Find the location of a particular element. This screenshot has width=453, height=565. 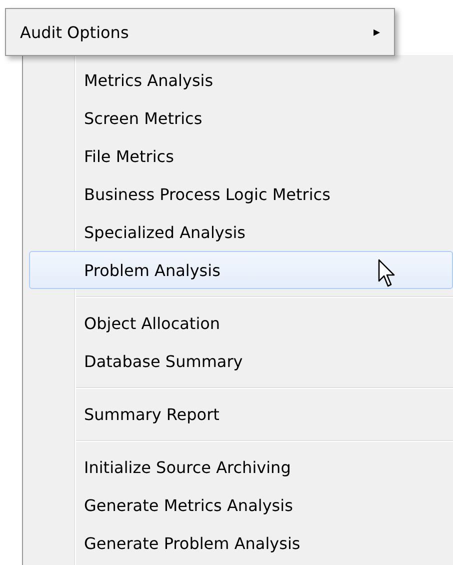

menu-item: Object Allocation is located at coordinates (241, 323).